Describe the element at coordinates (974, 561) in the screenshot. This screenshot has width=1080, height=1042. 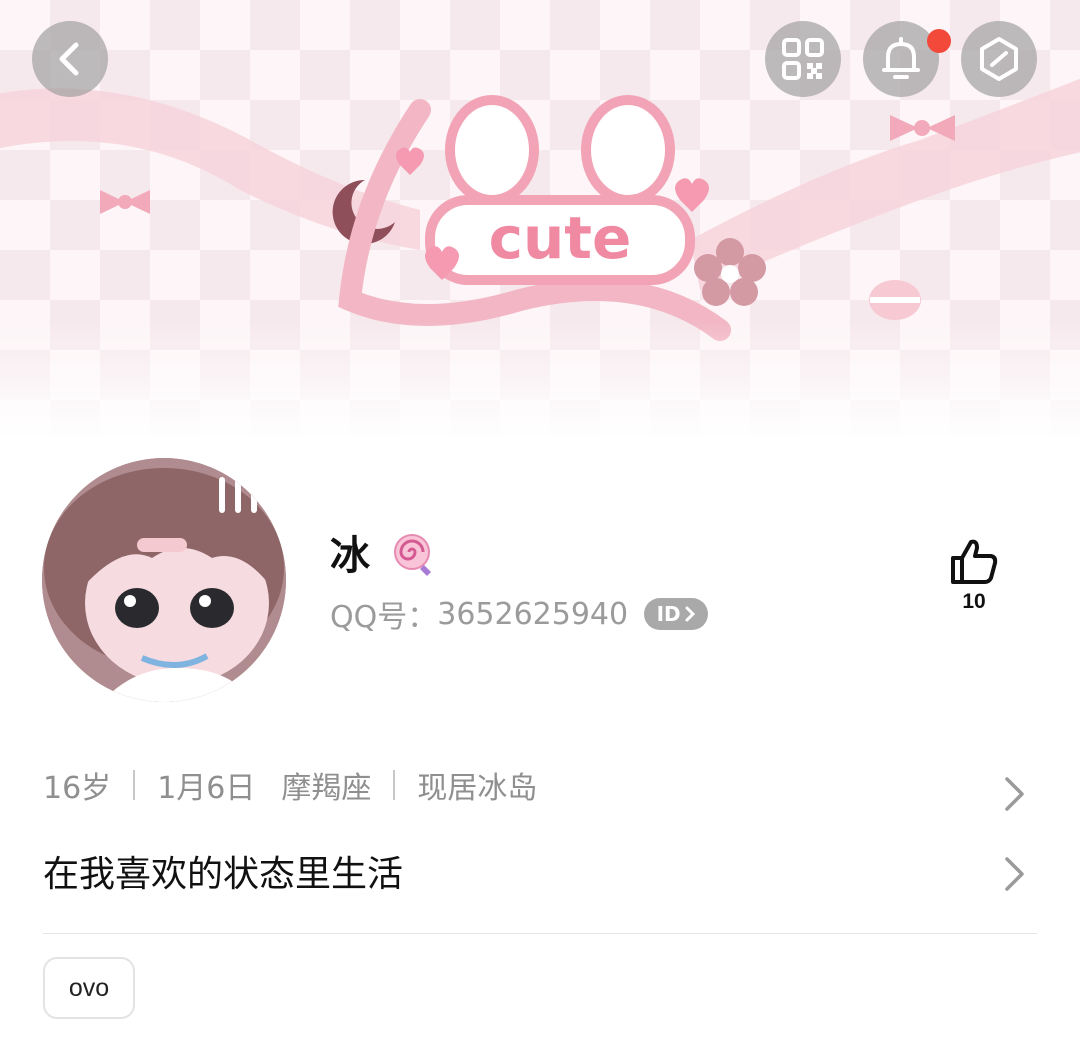
I see `thumbs-up-icon` at that location.